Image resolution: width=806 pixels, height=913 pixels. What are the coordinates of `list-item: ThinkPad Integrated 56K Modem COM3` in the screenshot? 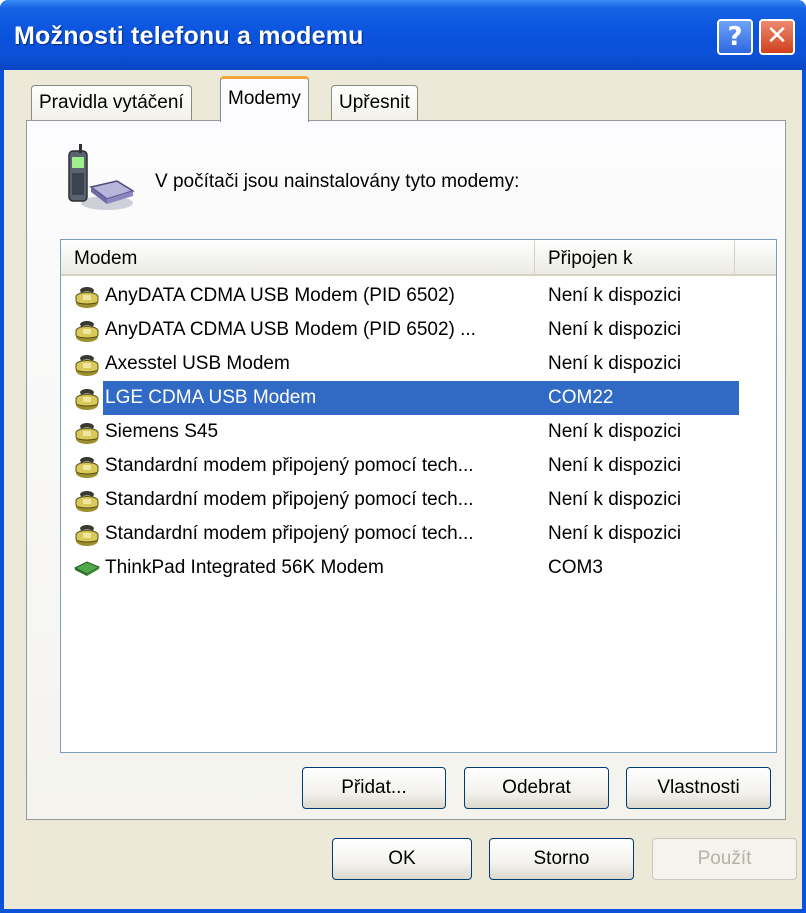 It's located at (400, 568).